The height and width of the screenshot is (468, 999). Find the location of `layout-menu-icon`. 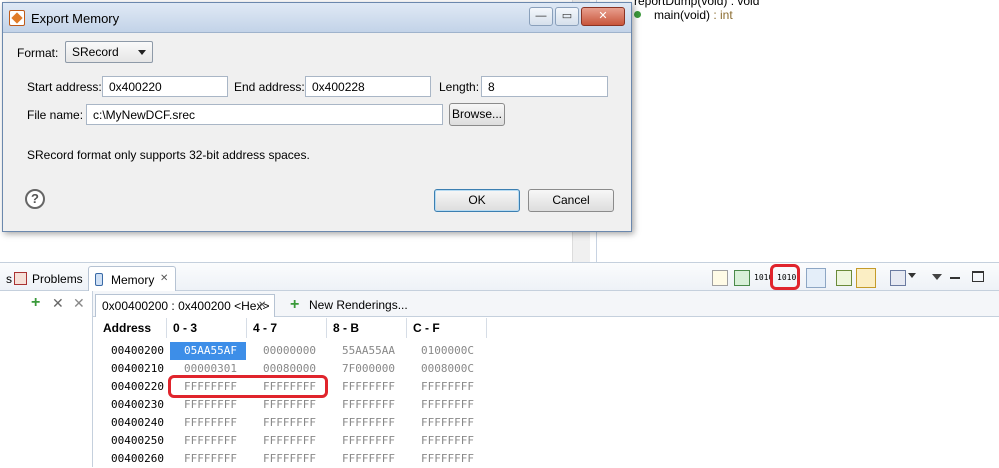

layout-menu-icon is located at coordinates (898, 278).